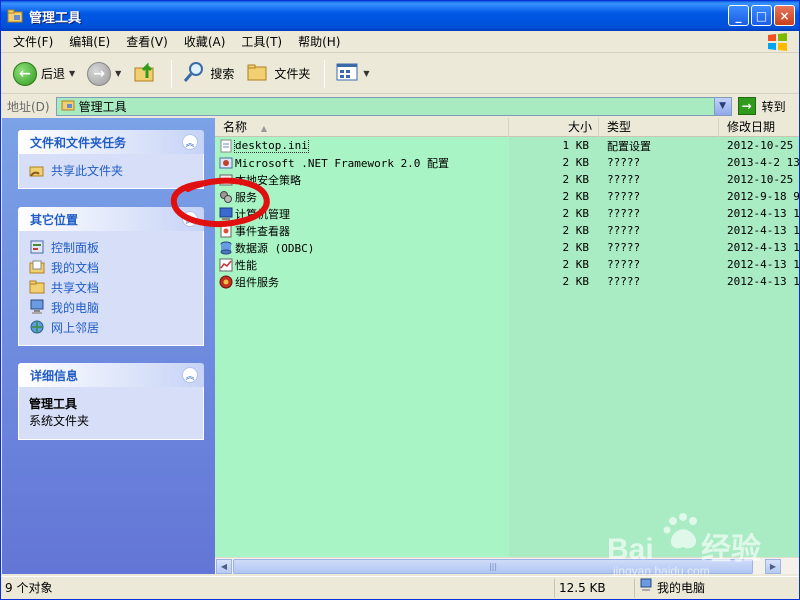 This screenshot has width=800, height=600. What do you see at coordinates (111, 287) in the screenshot?
I see `place-shared-documents: 共享文档` at bounding box center [111, 287].